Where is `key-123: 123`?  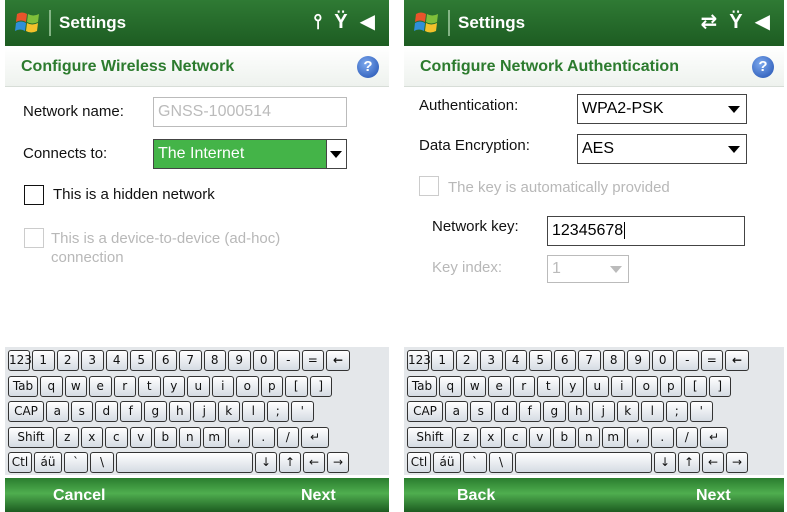 key-123: 123 is located at coordinates (20, 360).